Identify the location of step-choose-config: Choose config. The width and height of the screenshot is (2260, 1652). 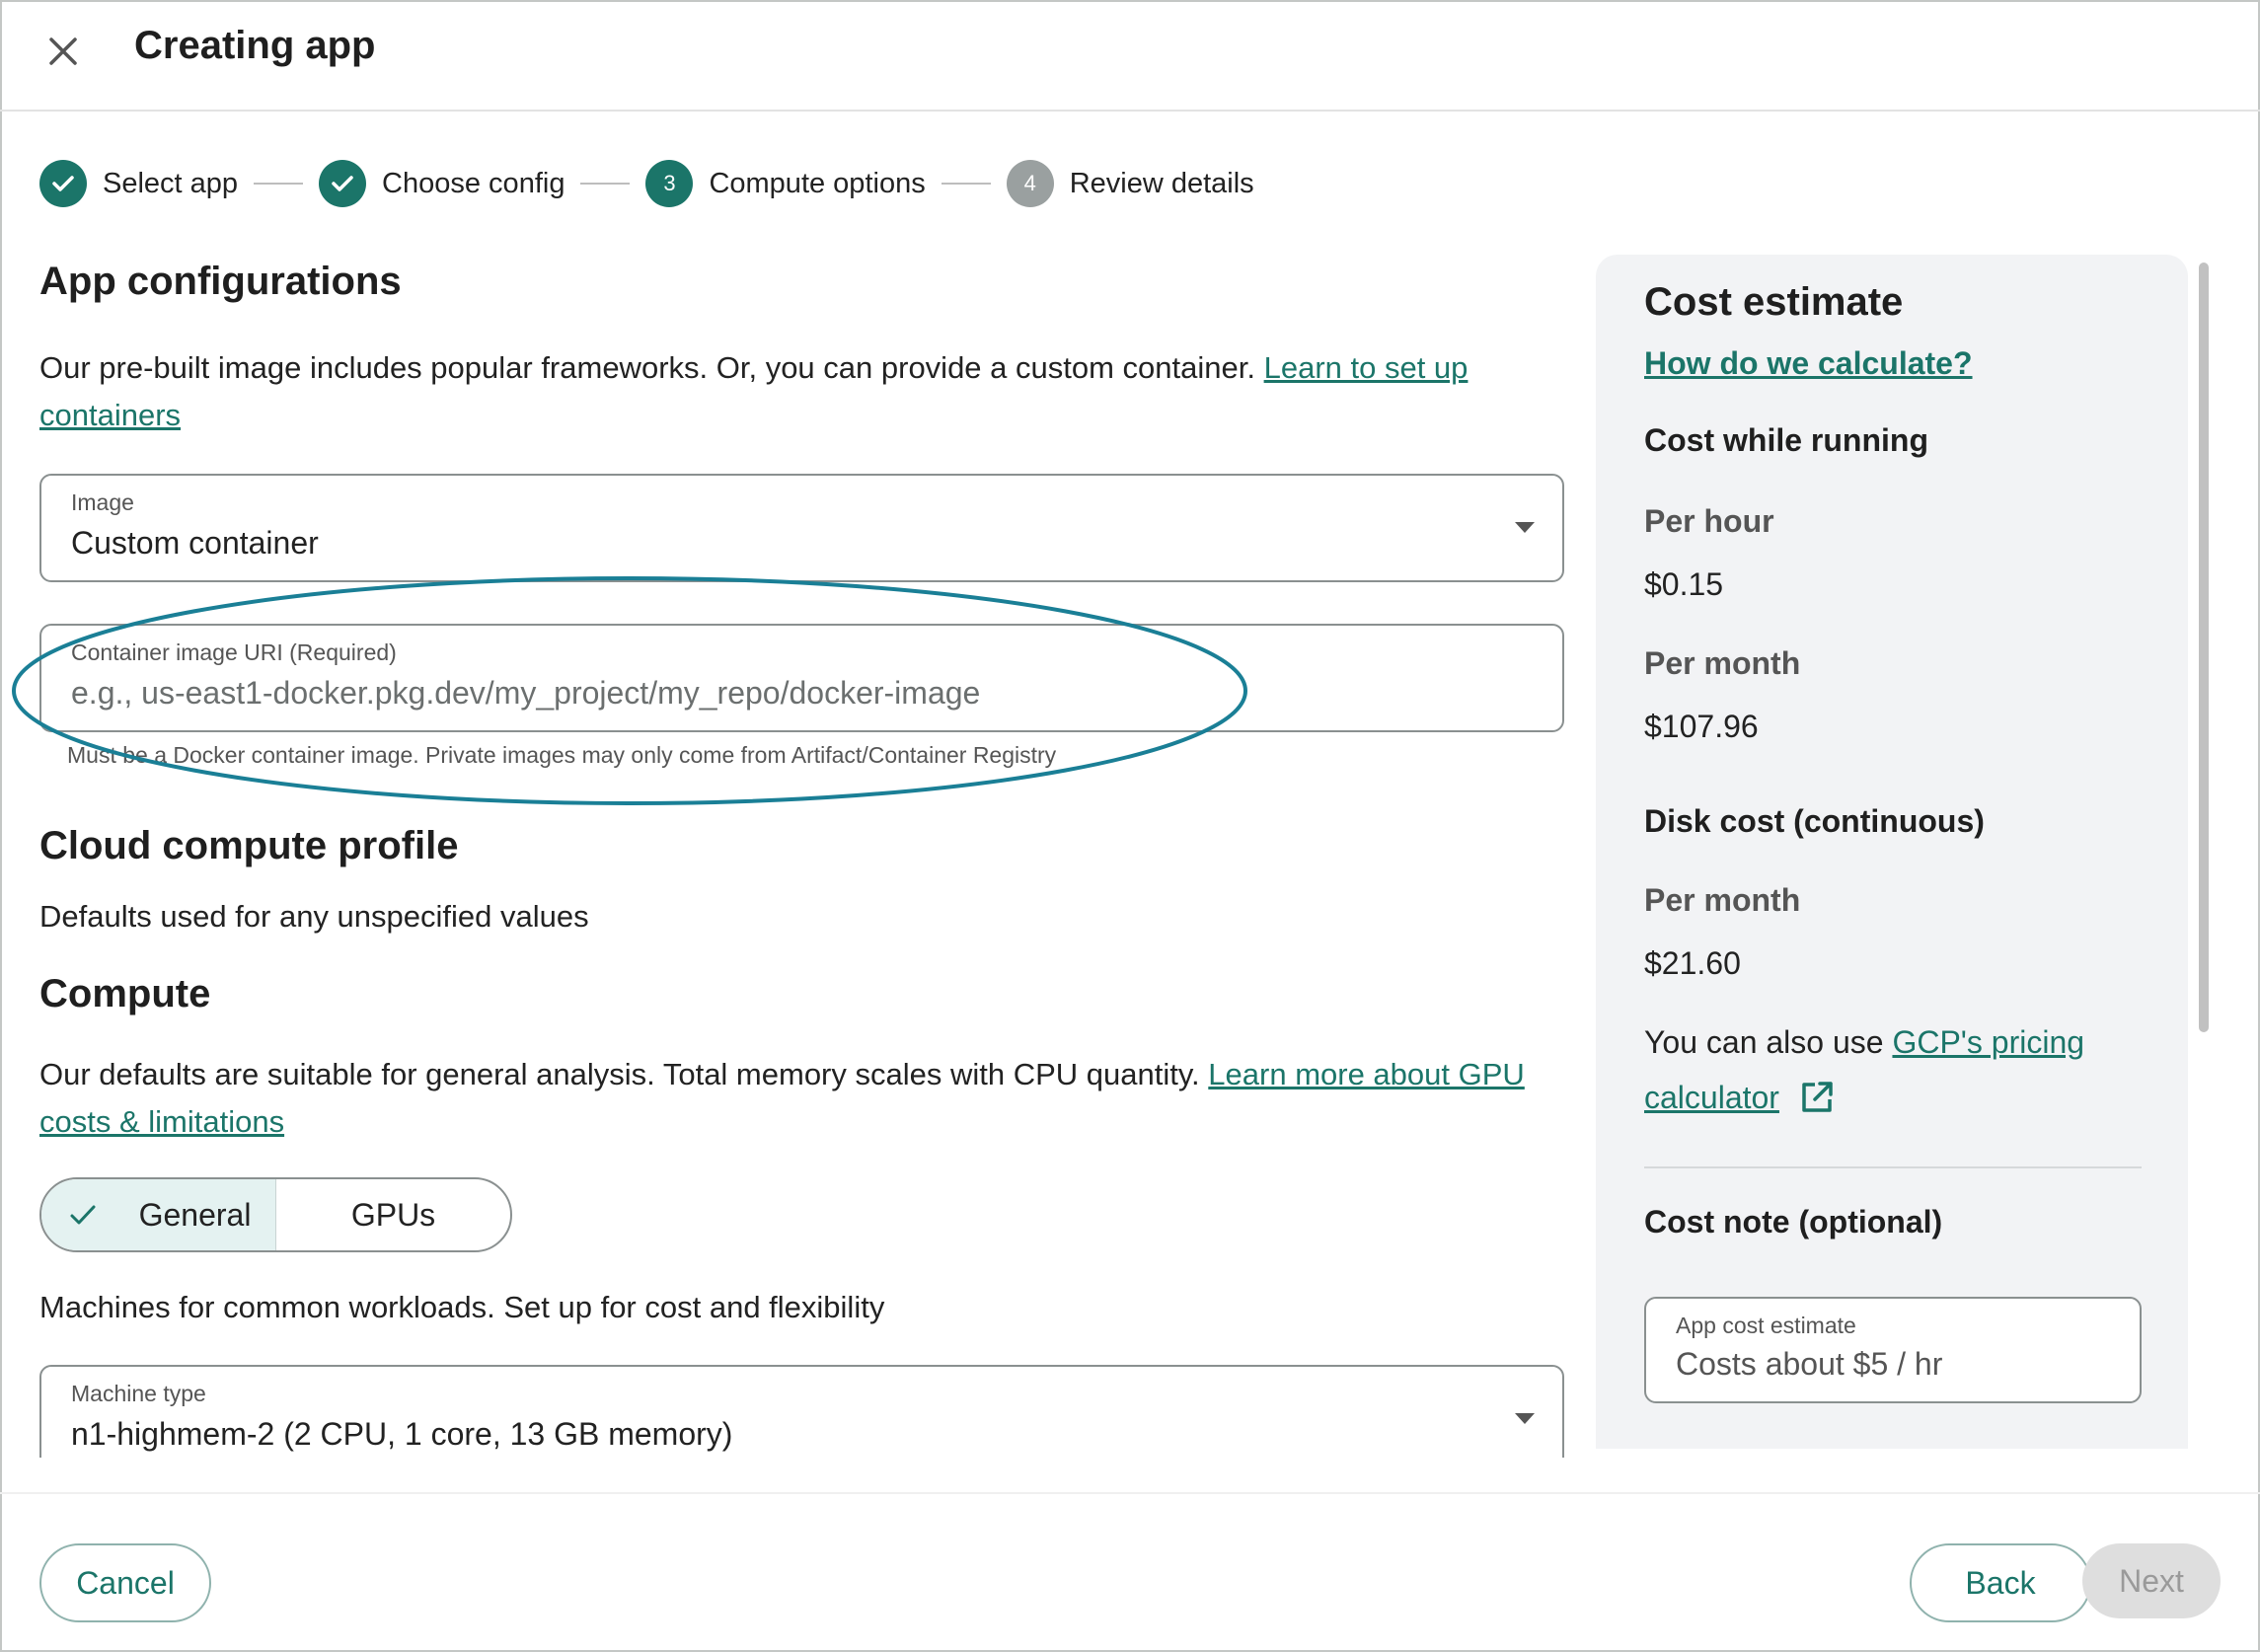
(442, 183).